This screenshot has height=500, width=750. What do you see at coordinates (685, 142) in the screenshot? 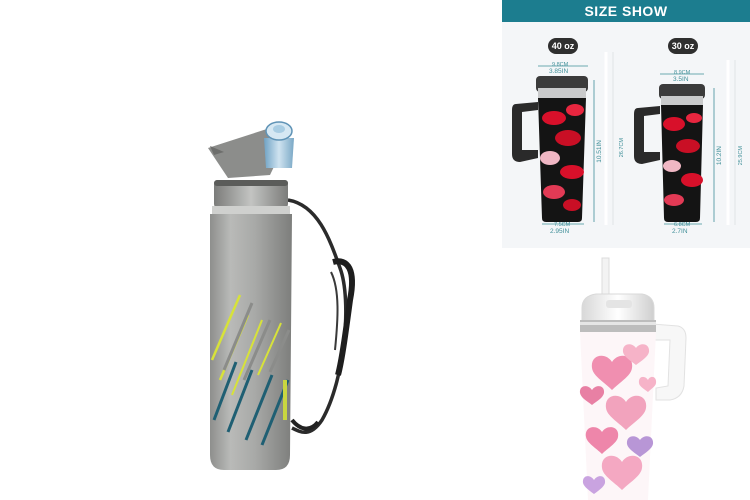
I see `tumbler-30oz` at bounding box center [685, 142].